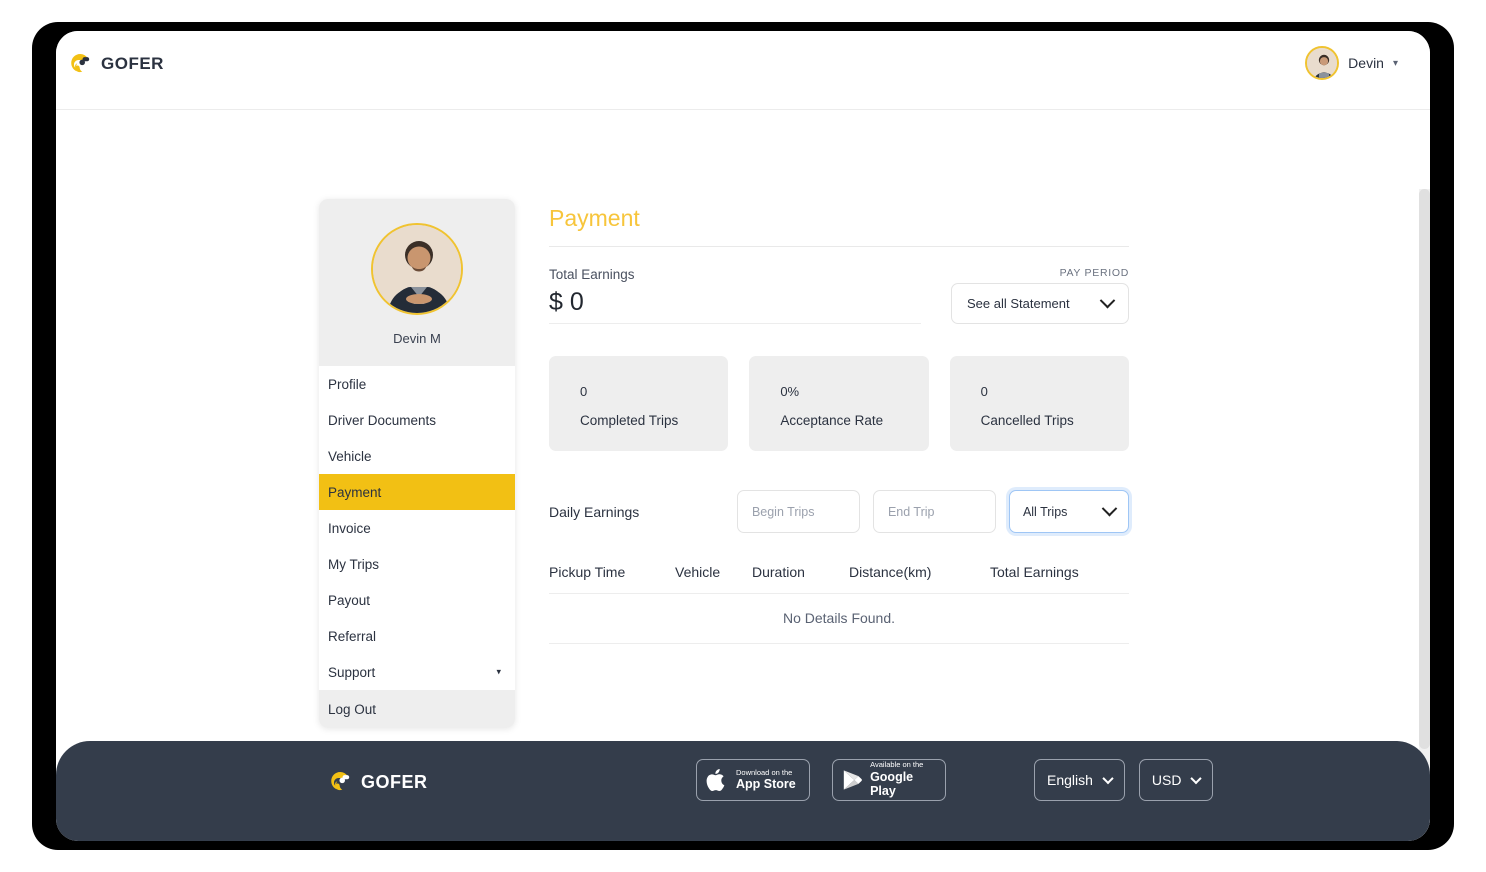 The image size is (1486, 872). I want to click on sidebar-item-my-trips: My Trips, so click(417, 564).